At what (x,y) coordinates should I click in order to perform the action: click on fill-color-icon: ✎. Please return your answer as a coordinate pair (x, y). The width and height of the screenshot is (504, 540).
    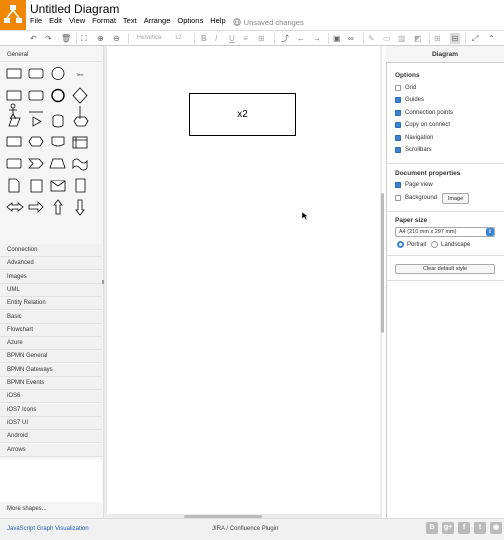
    Looking at the image, I should click on (371, 38).